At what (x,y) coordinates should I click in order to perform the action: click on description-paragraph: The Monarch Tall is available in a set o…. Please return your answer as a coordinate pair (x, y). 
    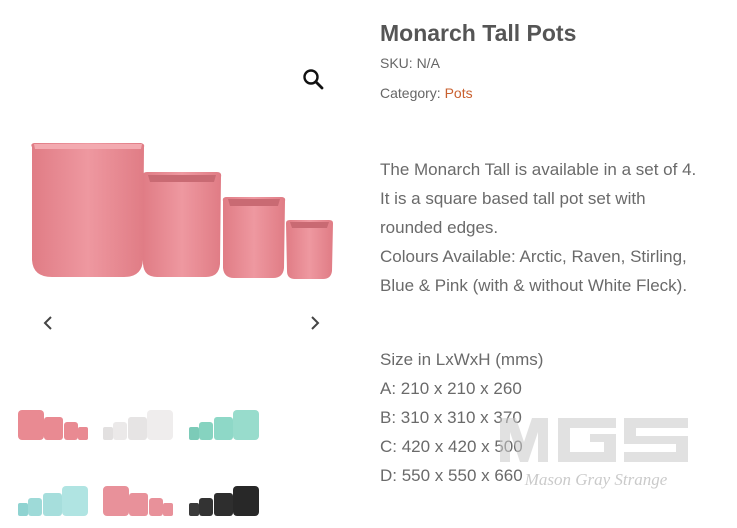
    Looking at the image, I should click on (538, 198).